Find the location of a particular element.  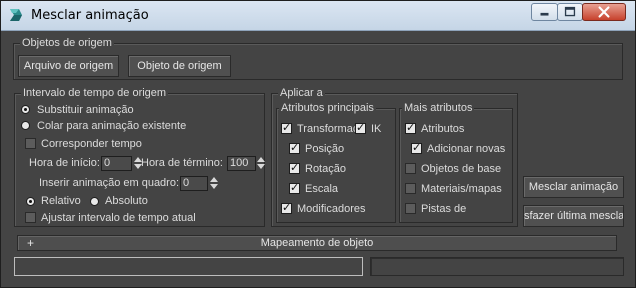

status-field is located at coordinates (497, 266).